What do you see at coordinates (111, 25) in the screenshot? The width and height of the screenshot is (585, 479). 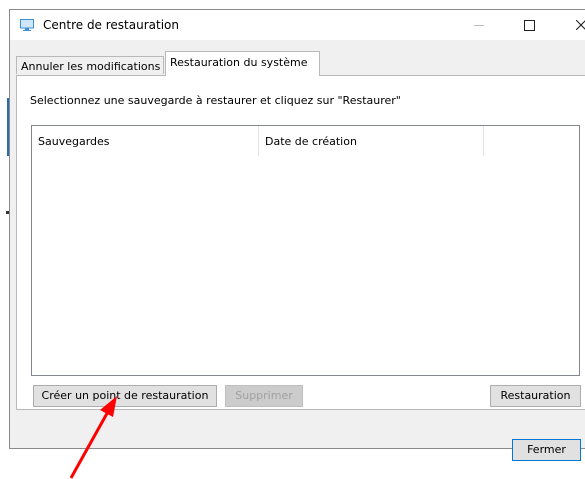 I see `window-title: Centre de restauration` at bounding box center [111, 25].